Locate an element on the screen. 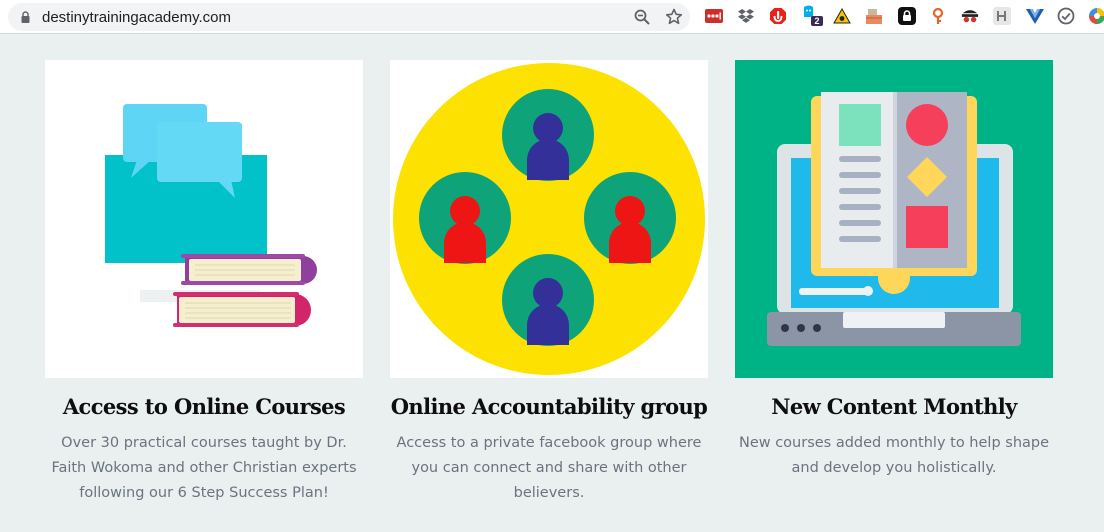  privacy-icon is located at coordinates (907, 16).